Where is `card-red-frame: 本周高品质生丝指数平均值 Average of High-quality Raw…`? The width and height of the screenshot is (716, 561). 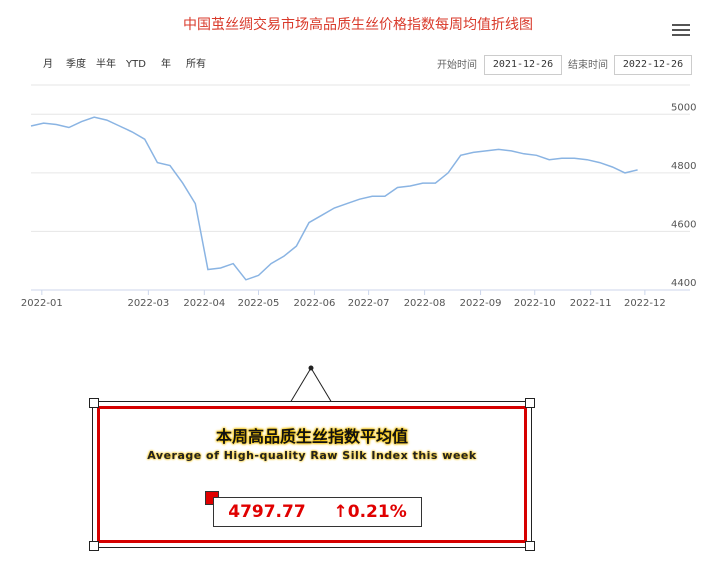 card-red-frame: 本周高品质生丝指数平均值 Average of High-quality Raw… is located at coordinates (312, 474).